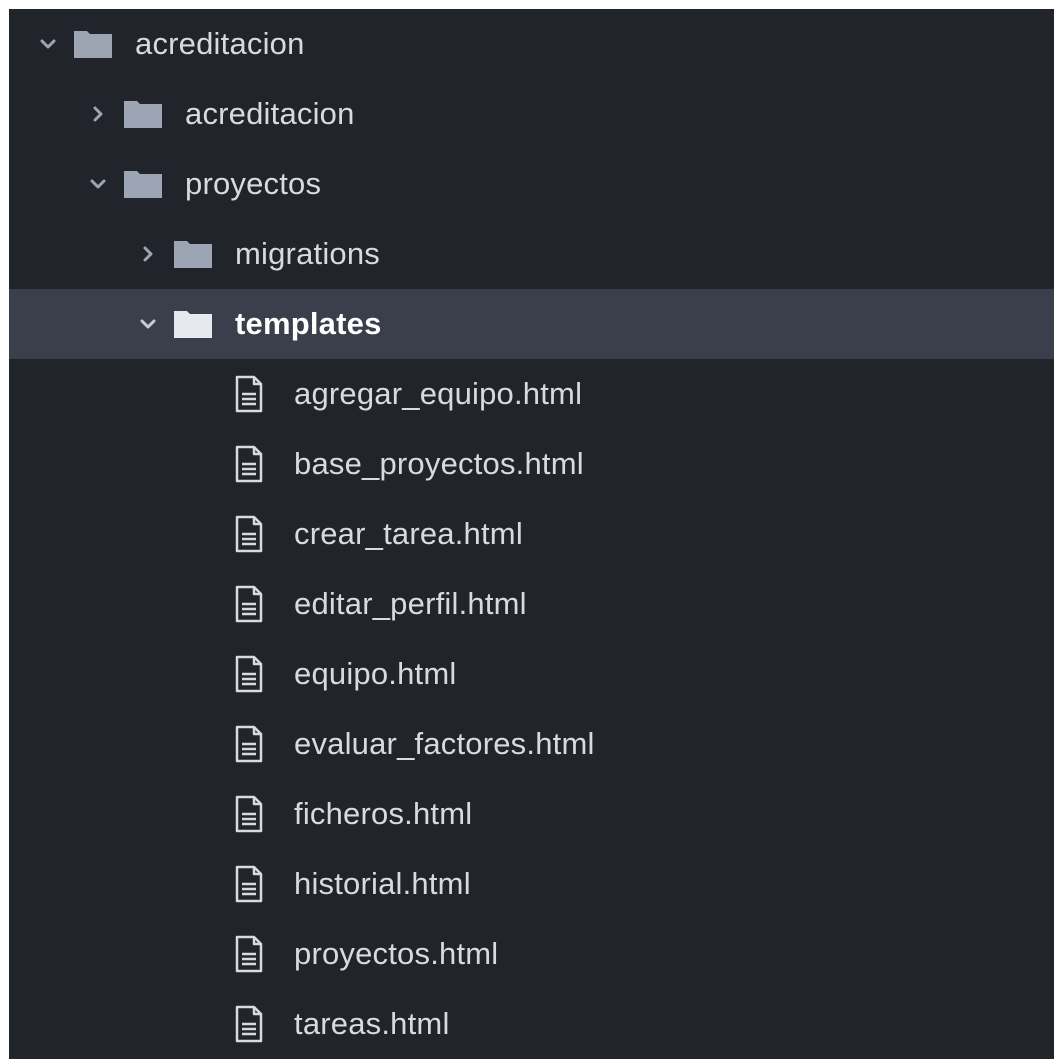 The height and width of the screenshot is (1059, 1054). Describe the element at coordinates (396, 953) in the screenshot. I see `file-label: proyectos.html` at that location.